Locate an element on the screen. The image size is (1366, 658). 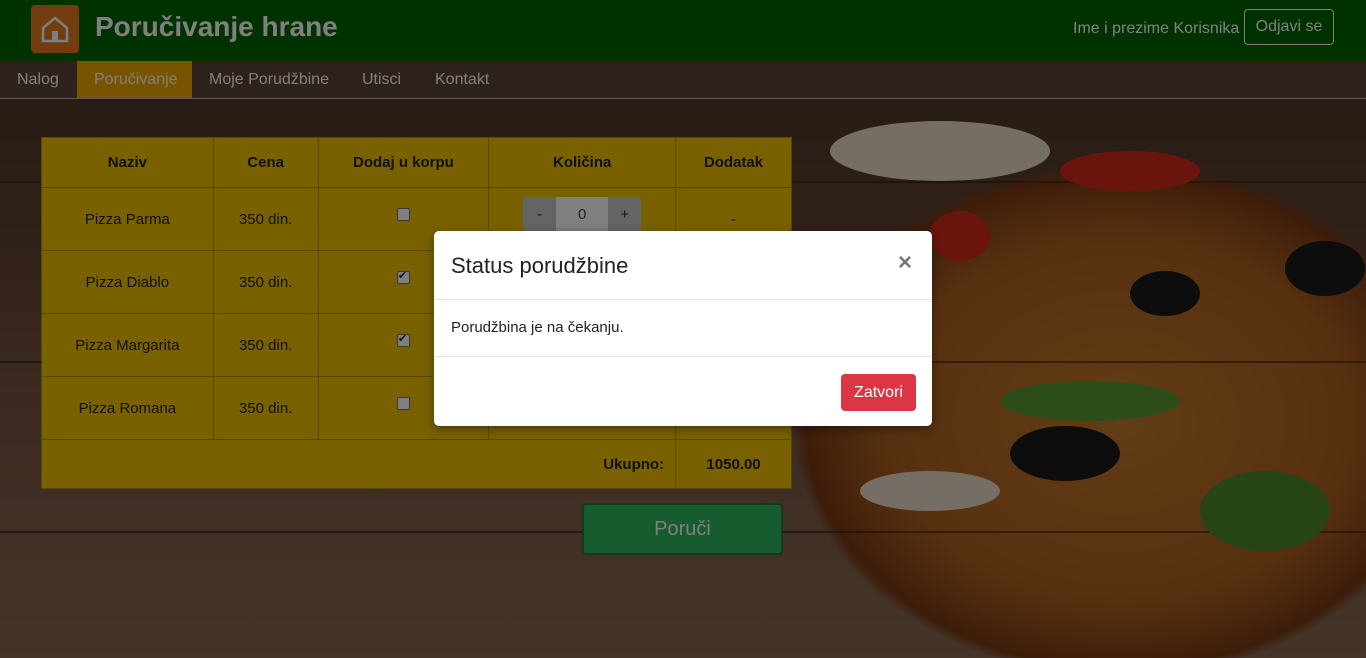
close-icon: × is located at coordinates (905, 263).